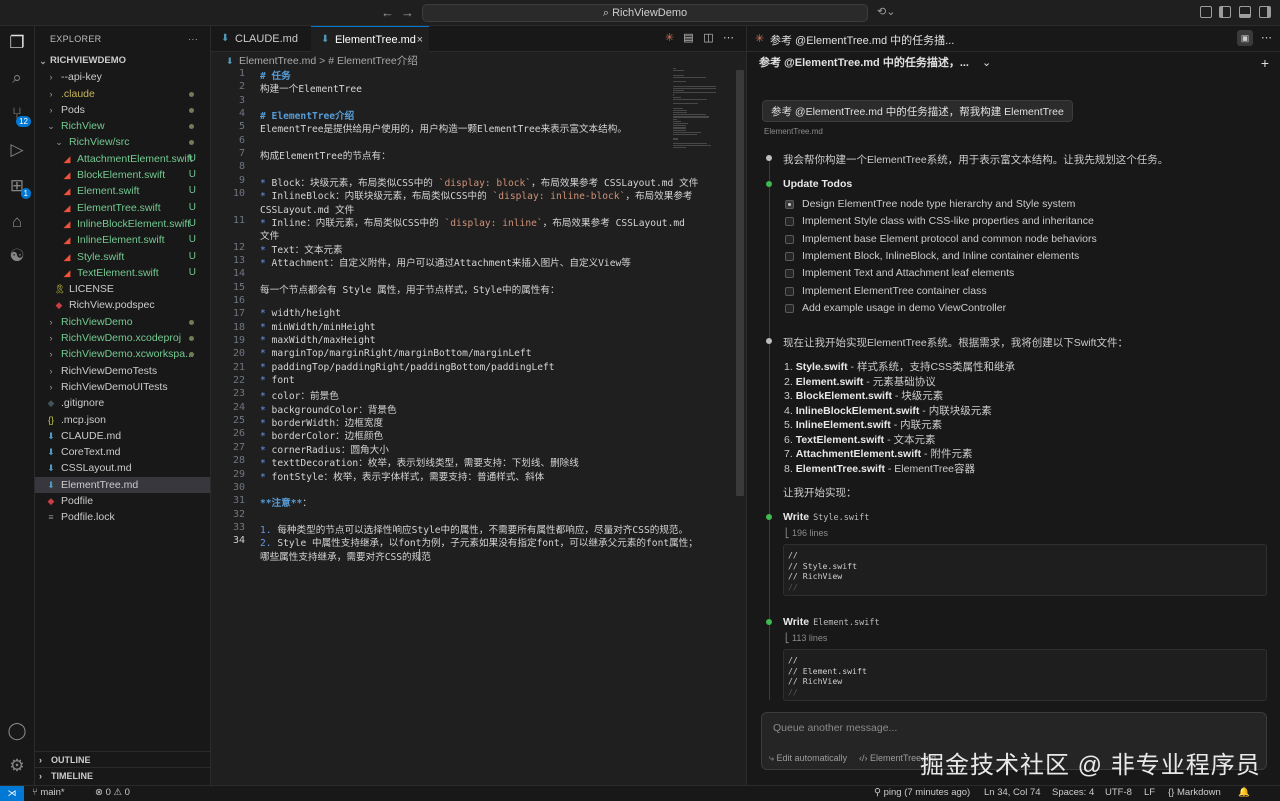 Image resolution: width=1280 pixels, height=801 pixels. I want to click on timeline-section: › TIMELINE, so click(123, 775).